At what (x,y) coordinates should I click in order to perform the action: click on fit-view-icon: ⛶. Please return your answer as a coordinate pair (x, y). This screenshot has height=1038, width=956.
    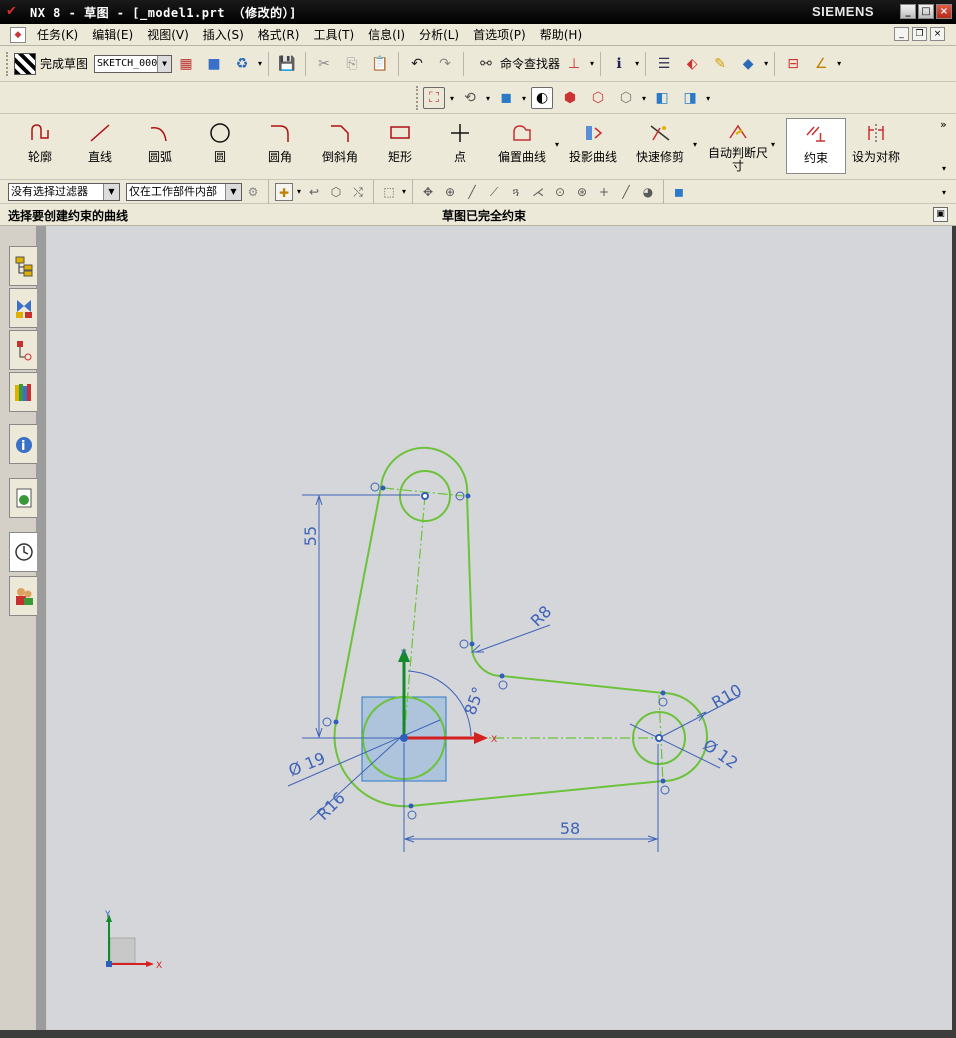
    Looking at the image, I should click on (434, 98).